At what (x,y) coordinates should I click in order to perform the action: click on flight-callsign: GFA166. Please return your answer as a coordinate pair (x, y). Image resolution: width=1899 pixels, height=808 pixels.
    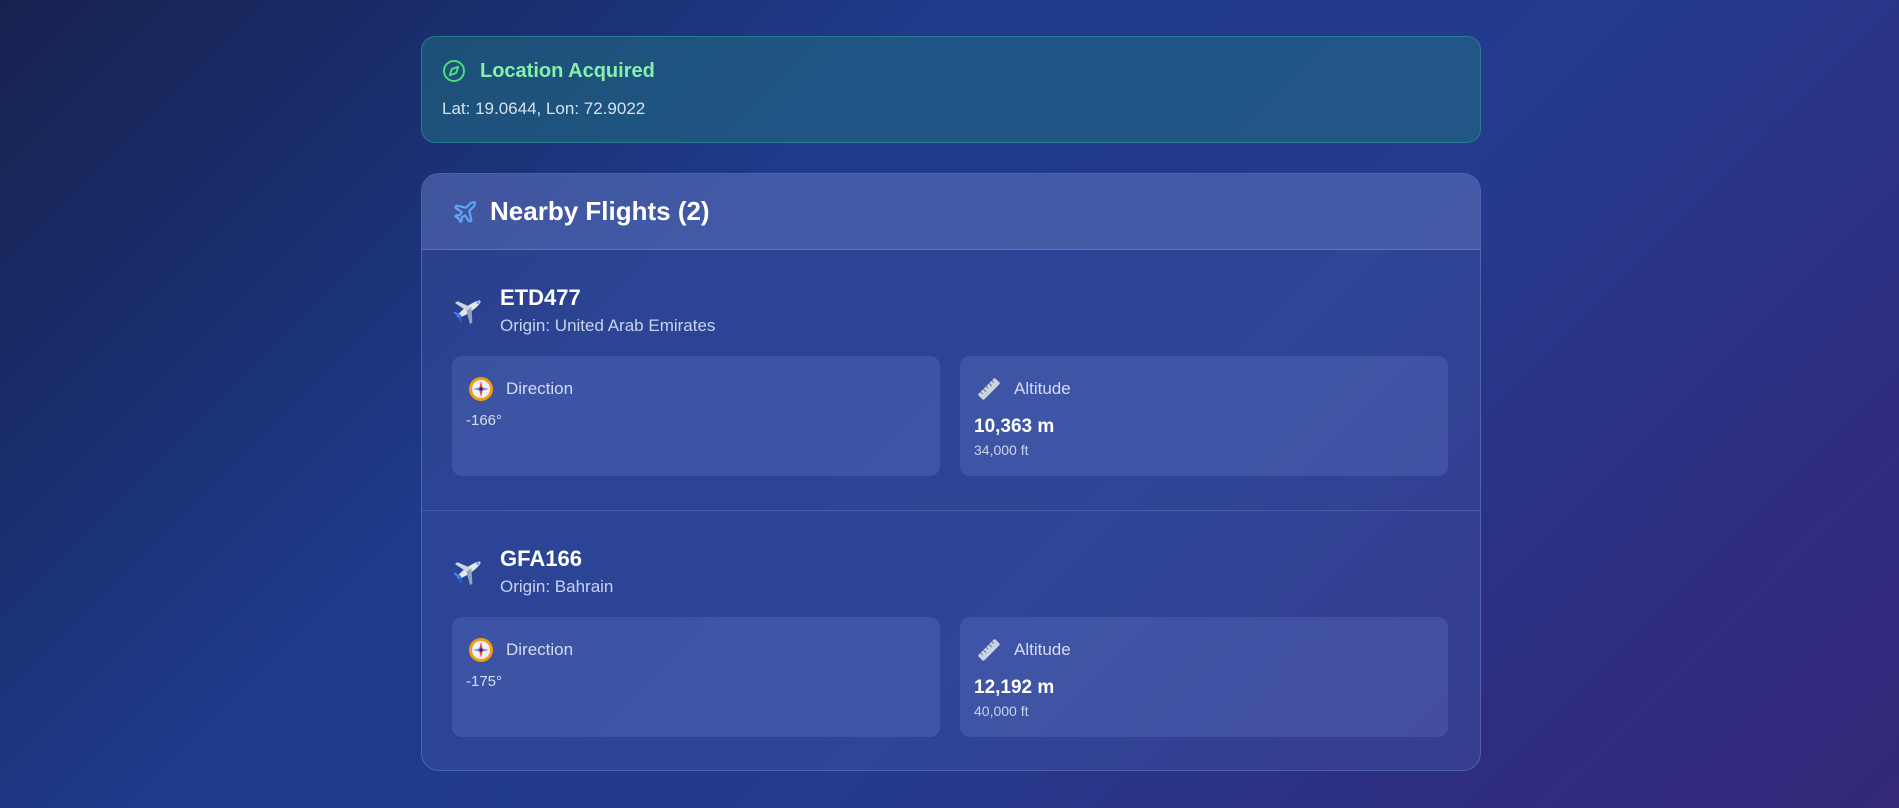
    Looking at the image, I should click on (541, 558).